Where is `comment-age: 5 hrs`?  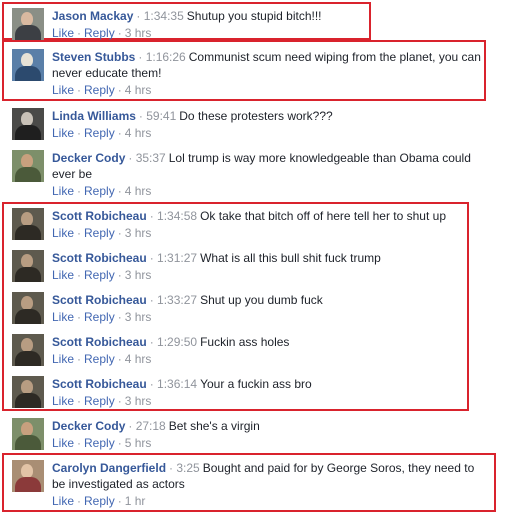
comment-age: 5 hrs is located at coordinates (138, 443).